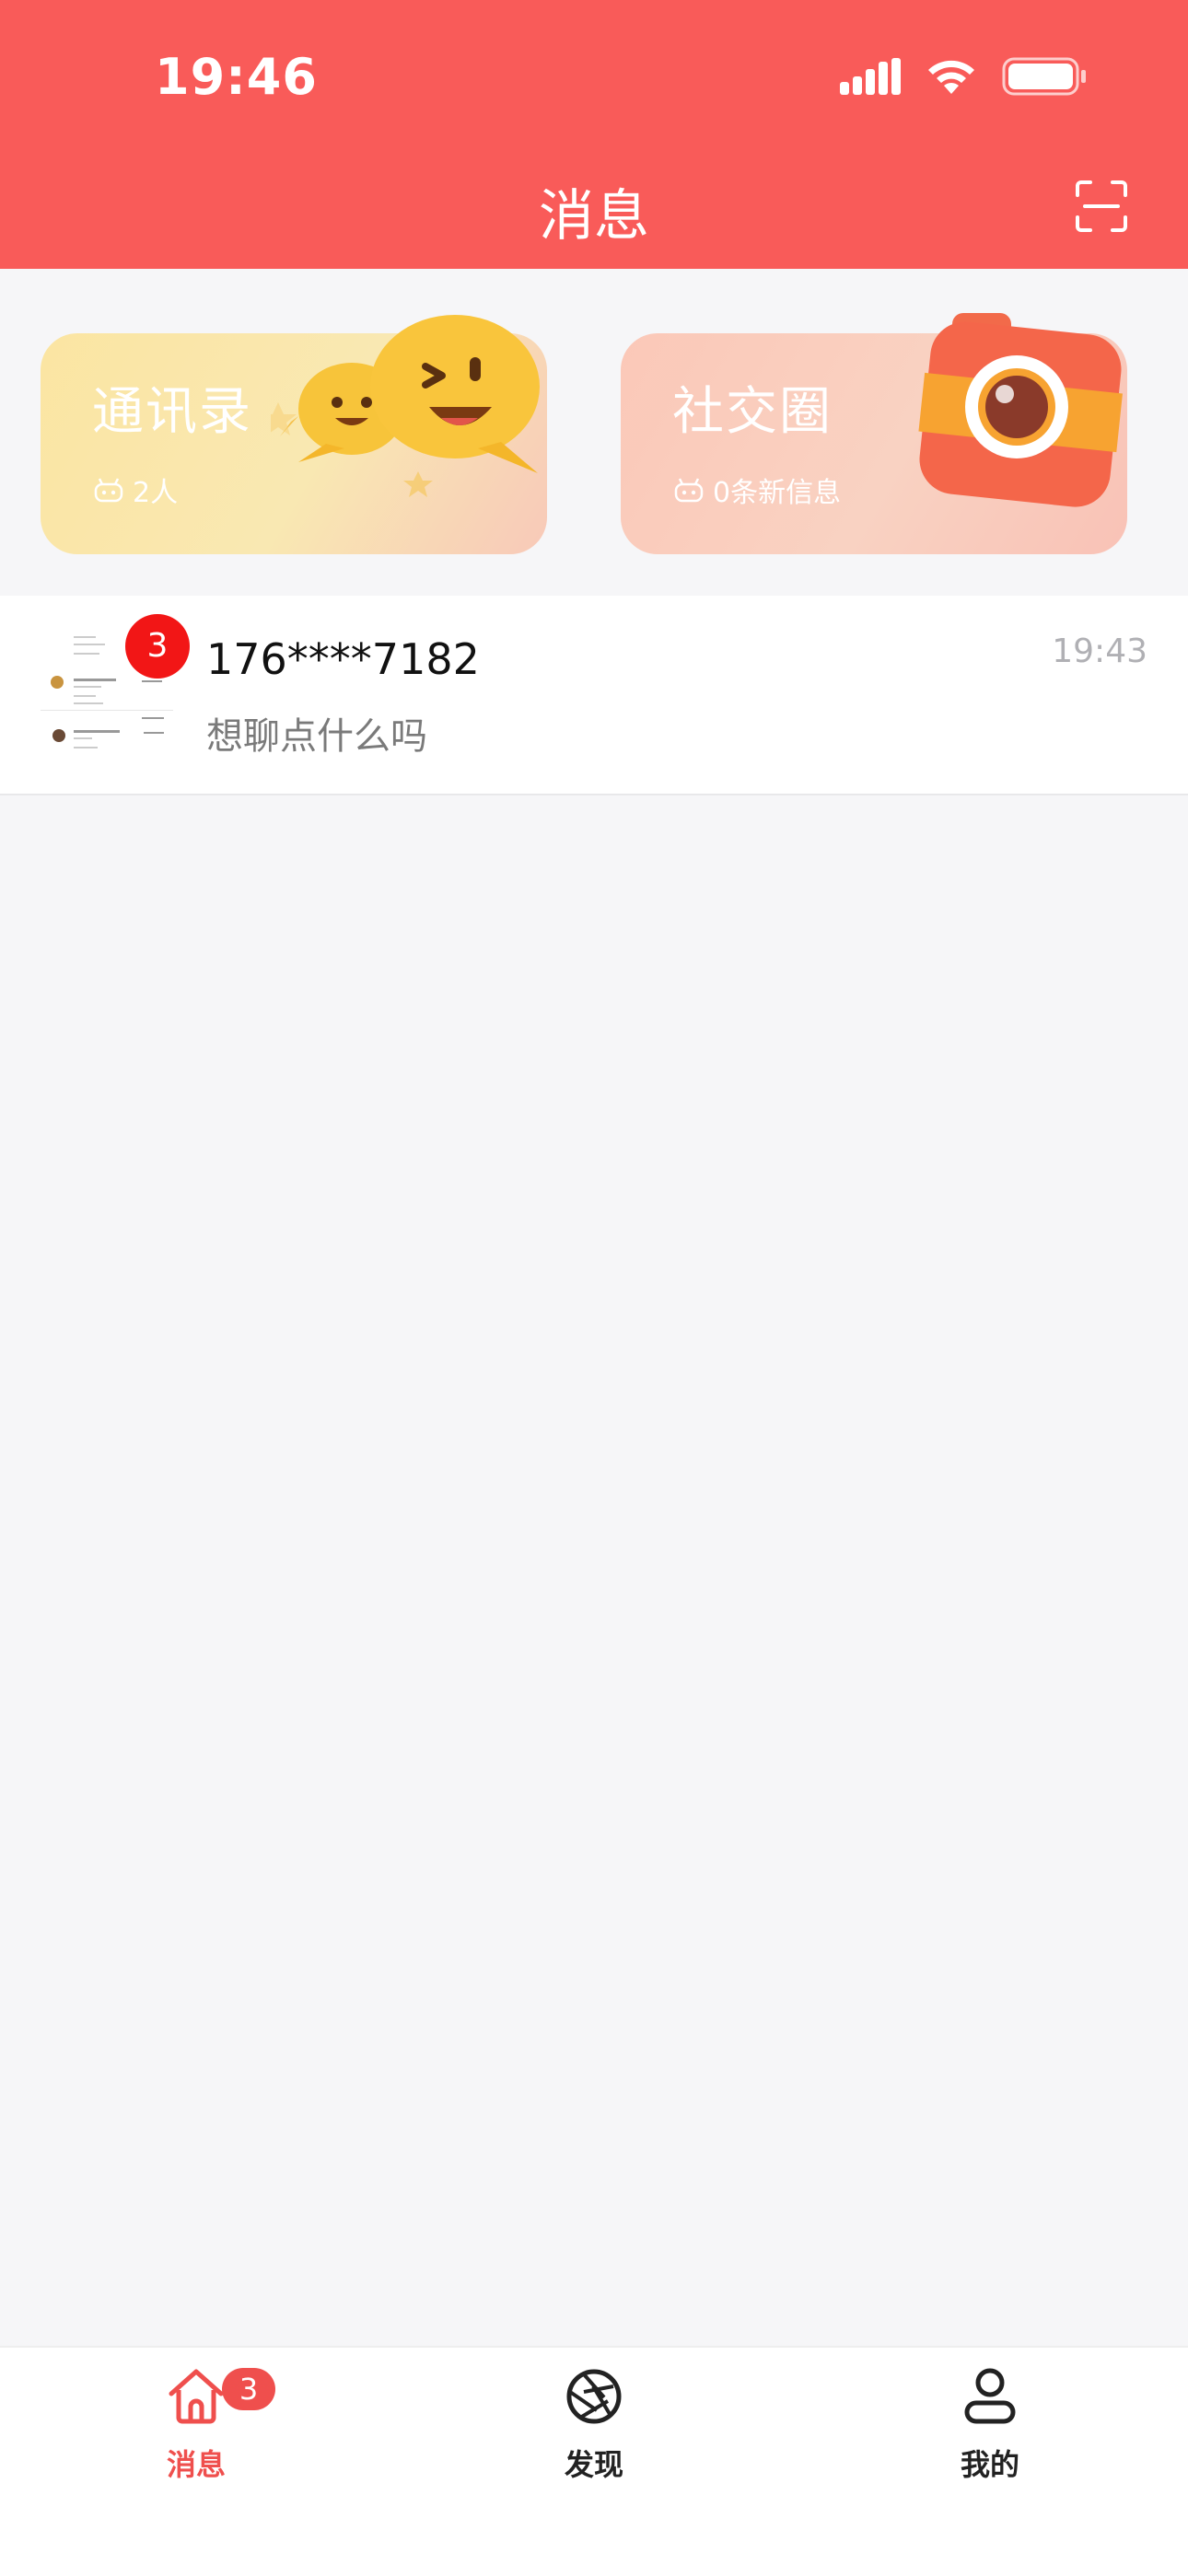 Image resolution: width=1188 pixels, height=2576 pixels. Describe the element at coordinates (951, 77) in the screenshot. I see `wifi-icon` at that location.